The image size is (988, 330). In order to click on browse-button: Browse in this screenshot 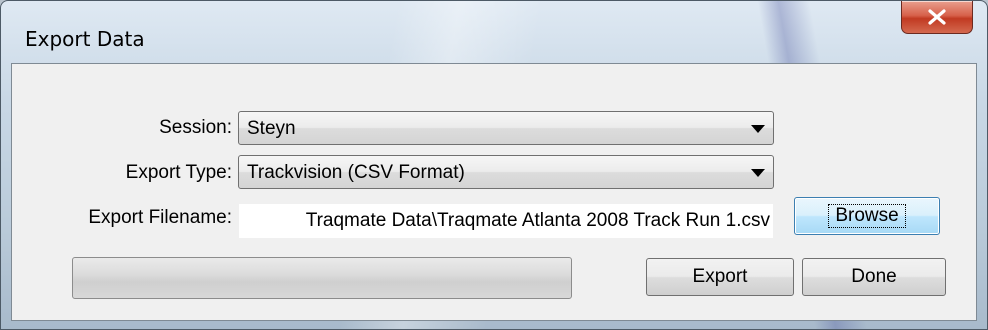, I will do `click(867, 216)`.